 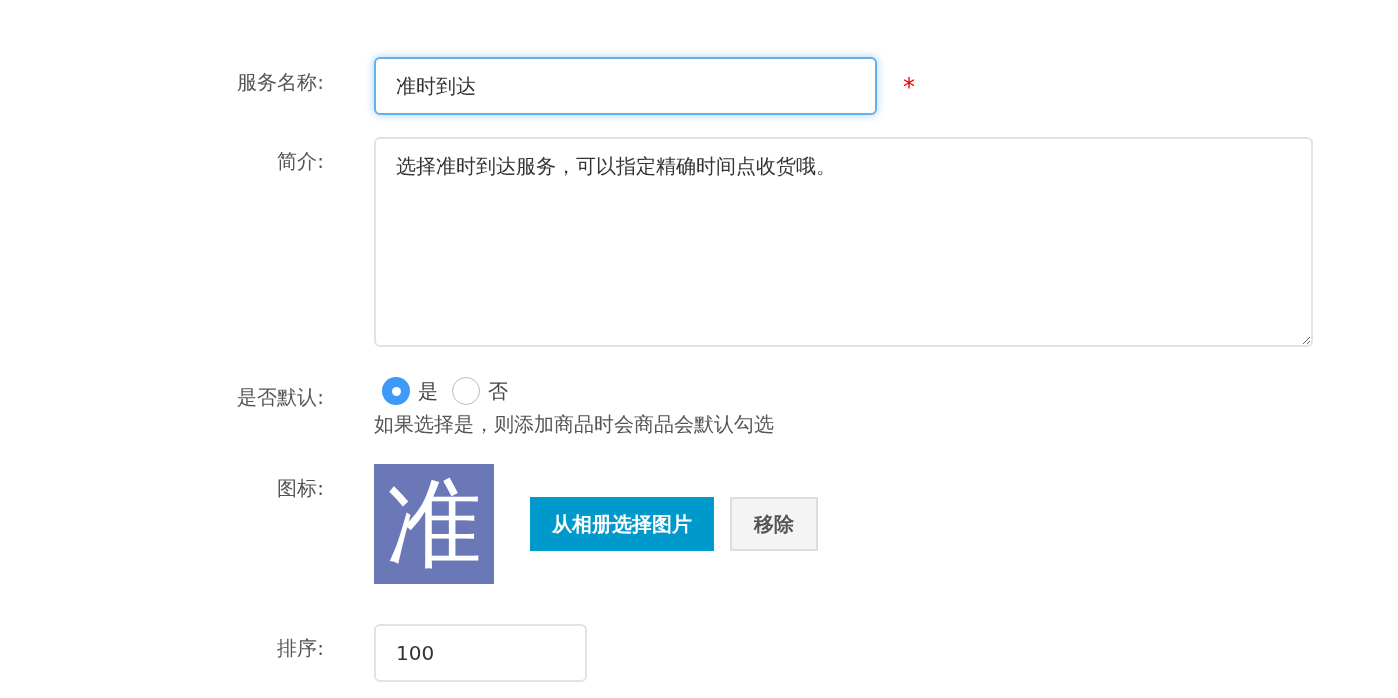 What do you see at coordinates (625, 86) in the screenshot?
I see `input-field: 准时到达` at bounding box center [625, 86].